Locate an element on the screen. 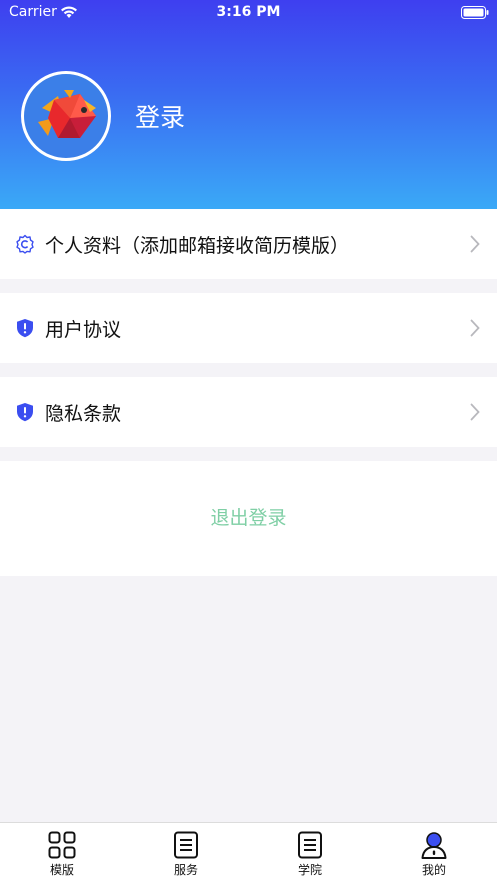 This screenshot has width=497, height=883. battery-icon is located at coordinates (475, 14).